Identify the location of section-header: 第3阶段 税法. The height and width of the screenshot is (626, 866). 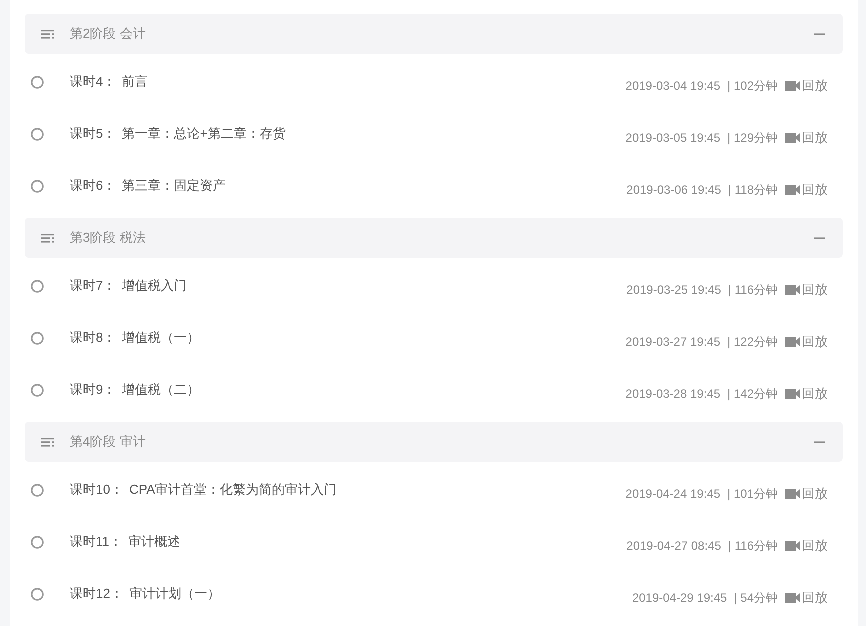
(434, 238).